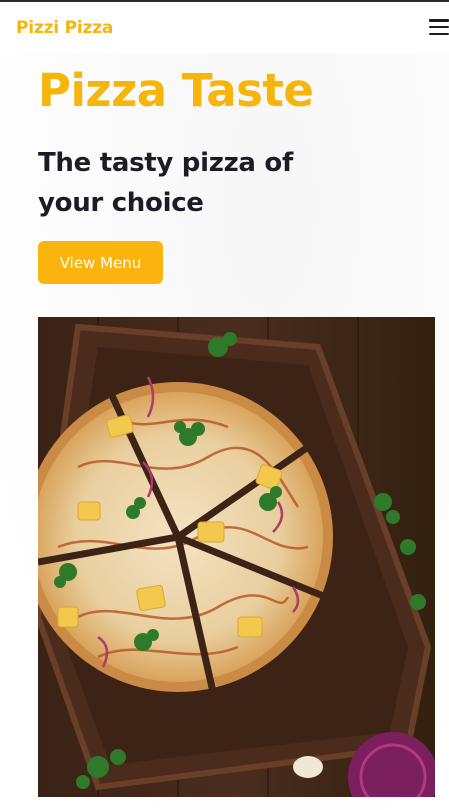 The image size is (449, 810). Describe the element at coordinates (165, 183) in the screenshot. I see `hero-subtitle: The tasty pizza of your choice` at that location.